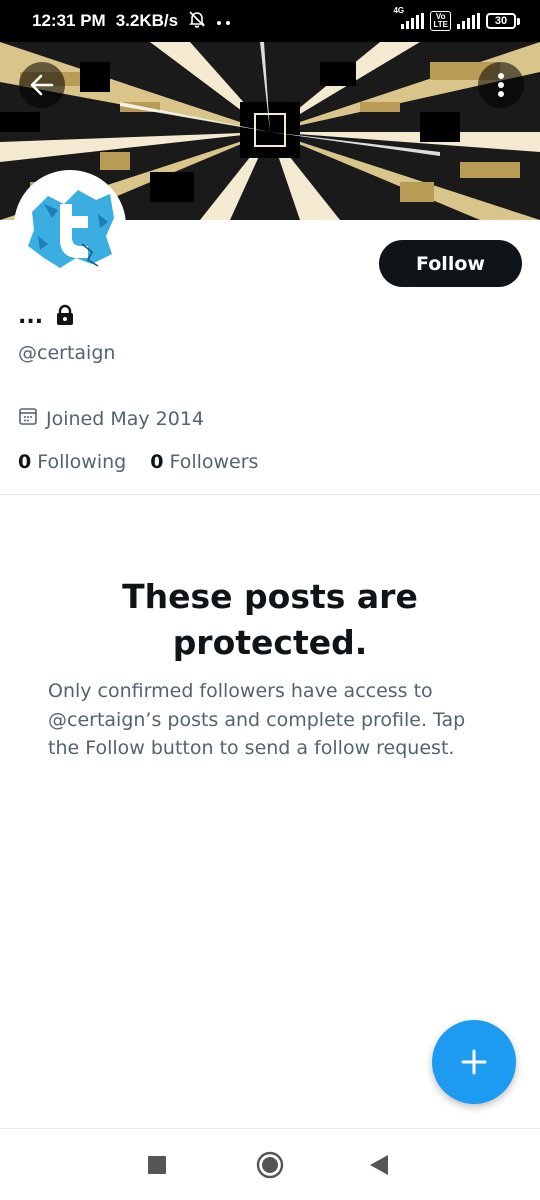  What do you see at coordinates (224, 21) in the screenshot?
I see `dots-icon` at bounding box center [224, 21].